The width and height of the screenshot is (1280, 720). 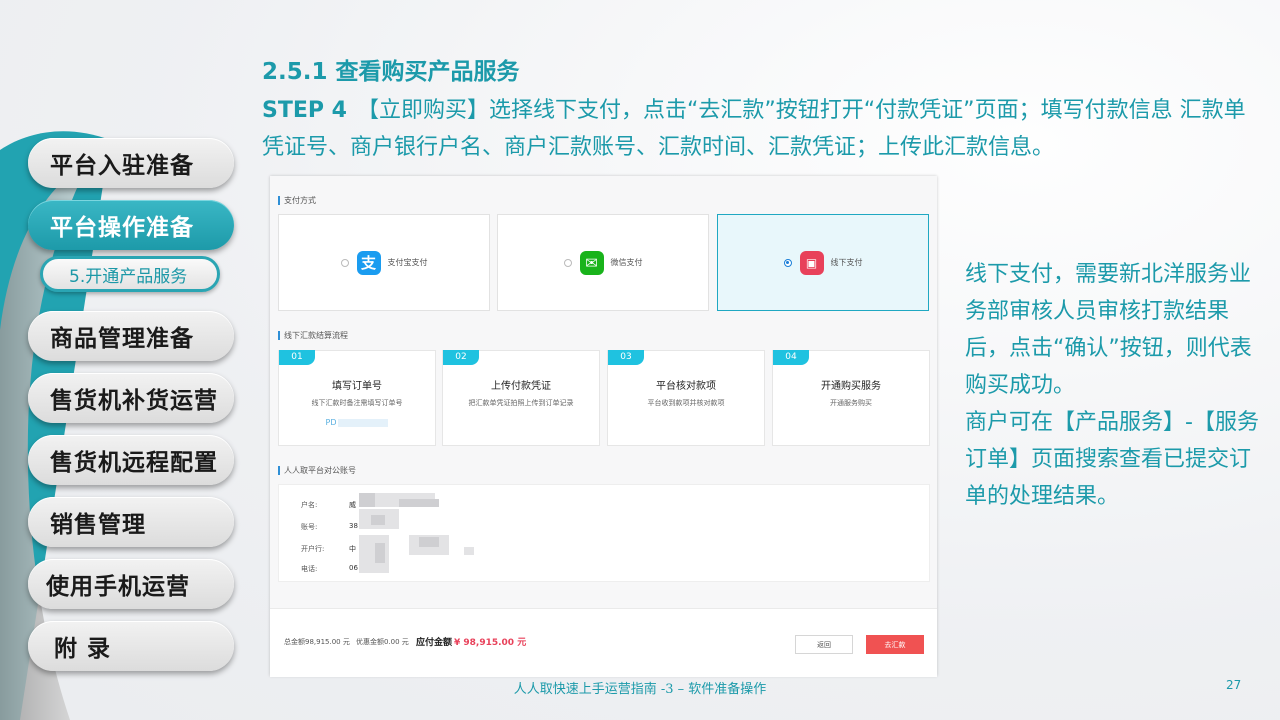 I want to click on nav-restock-operation: 售货机补货运营, so click(x=131, y=398).